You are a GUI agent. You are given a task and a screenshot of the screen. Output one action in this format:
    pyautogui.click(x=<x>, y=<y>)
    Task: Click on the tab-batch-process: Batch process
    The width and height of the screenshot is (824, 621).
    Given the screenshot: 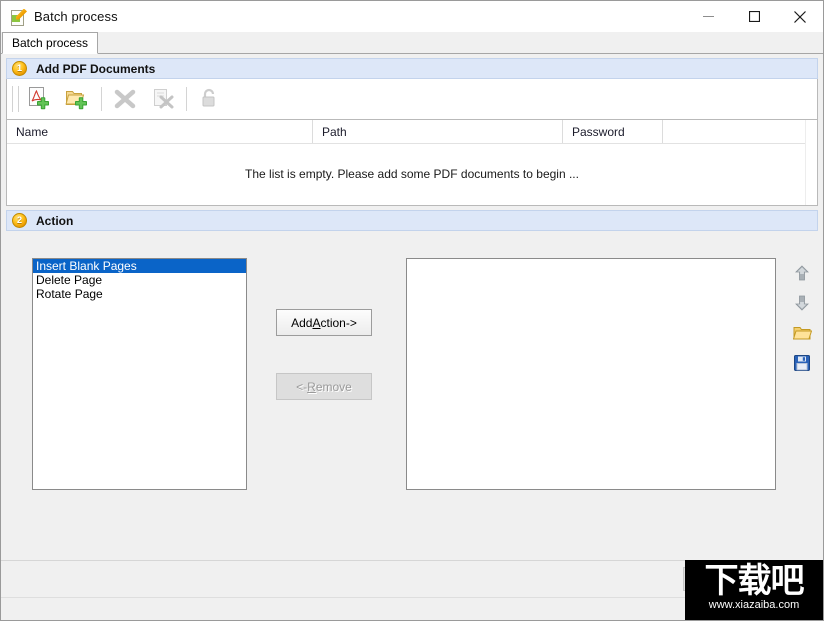 What is the action you would take?
    pyautogui.click(x=50, y=43)
    